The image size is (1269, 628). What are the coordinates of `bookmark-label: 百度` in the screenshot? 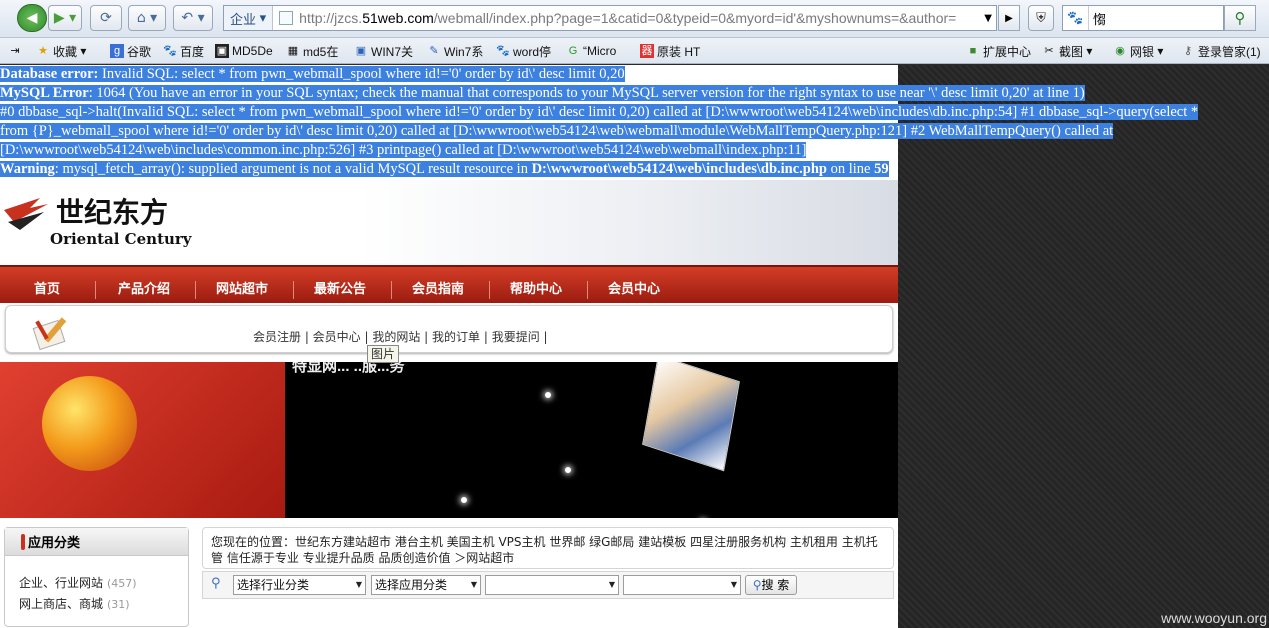 It's located at (192, 51).